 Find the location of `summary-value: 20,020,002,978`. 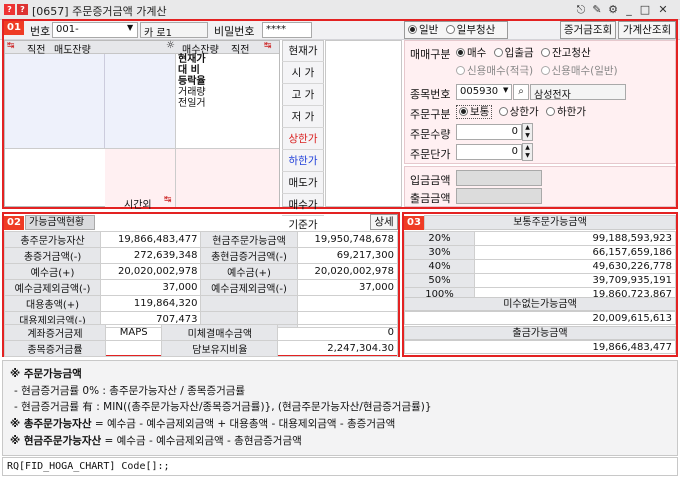

summary-value: 20,020,002,978 is located at coordinates (151, 271).